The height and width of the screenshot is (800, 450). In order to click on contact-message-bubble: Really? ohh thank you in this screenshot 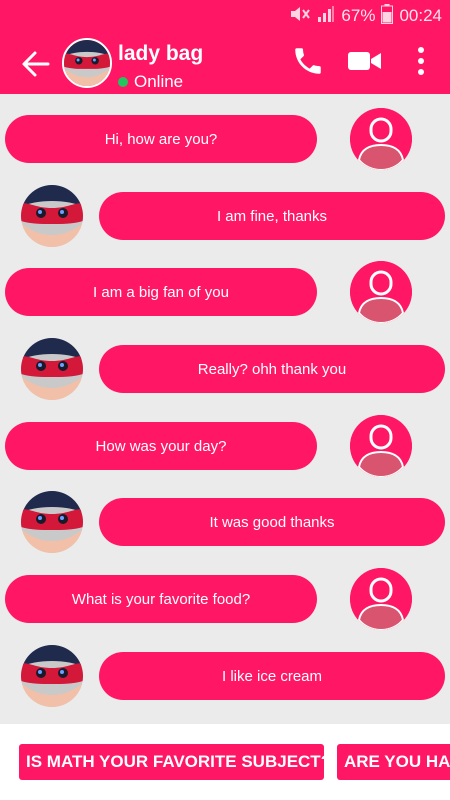, I will do `click(272, 369)`.